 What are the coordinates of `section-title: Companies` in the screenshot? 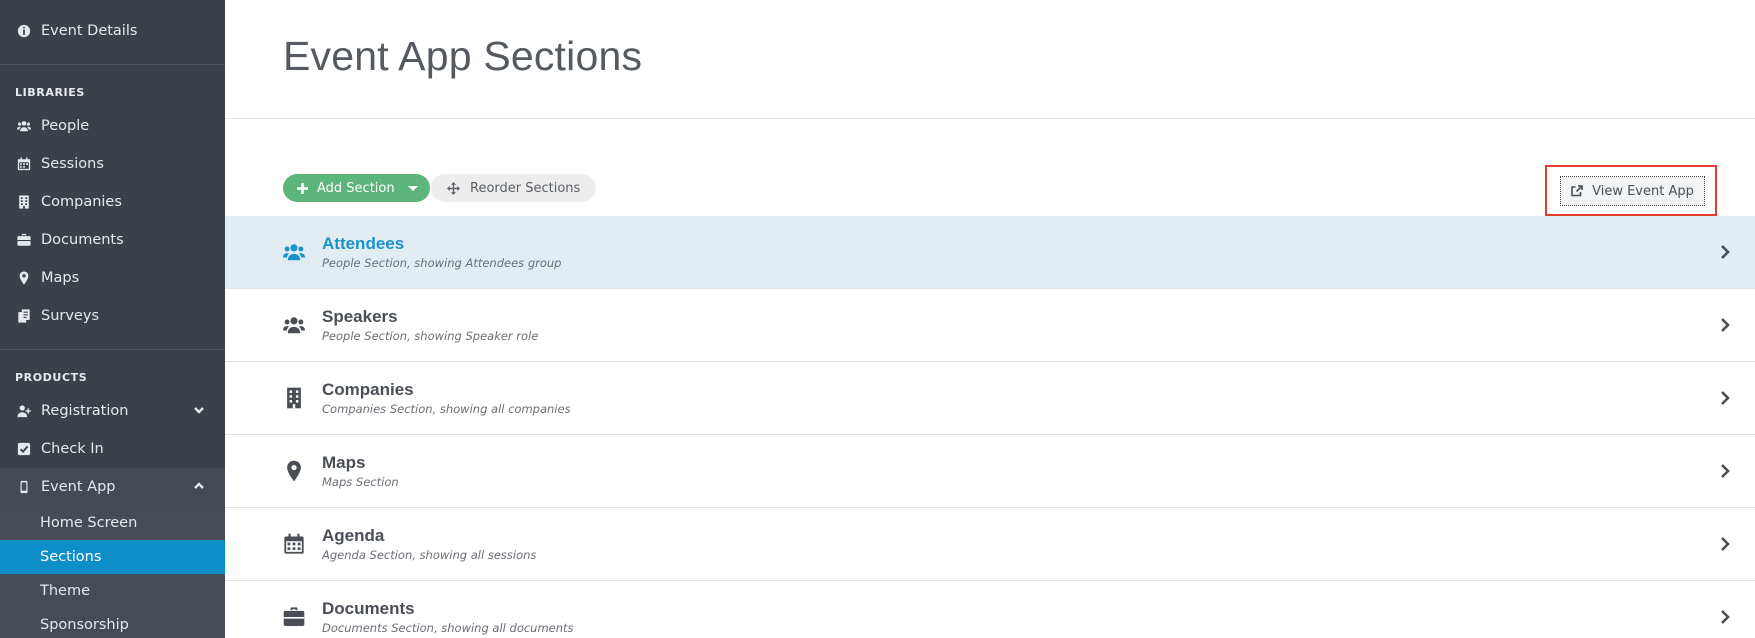 It's located at (368, 389).